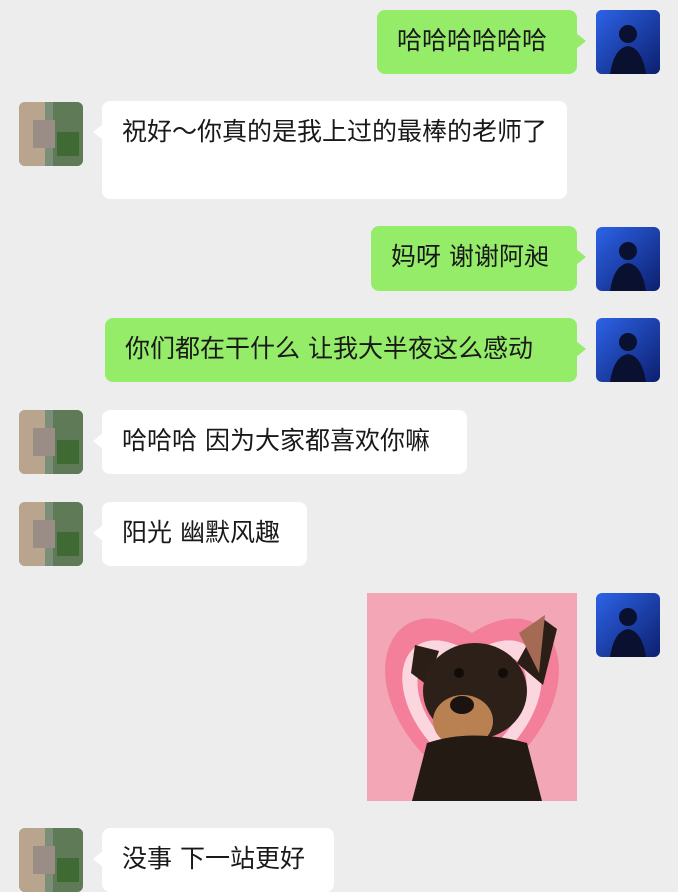 Image resolution: width=678 pixels, height=892 pixels. What do you see at coordinates (481, 42) in the screenshot?
I see `message-bubble-outgoing: 哈哈哈哈哈哈` at bounding box center [481, 42].